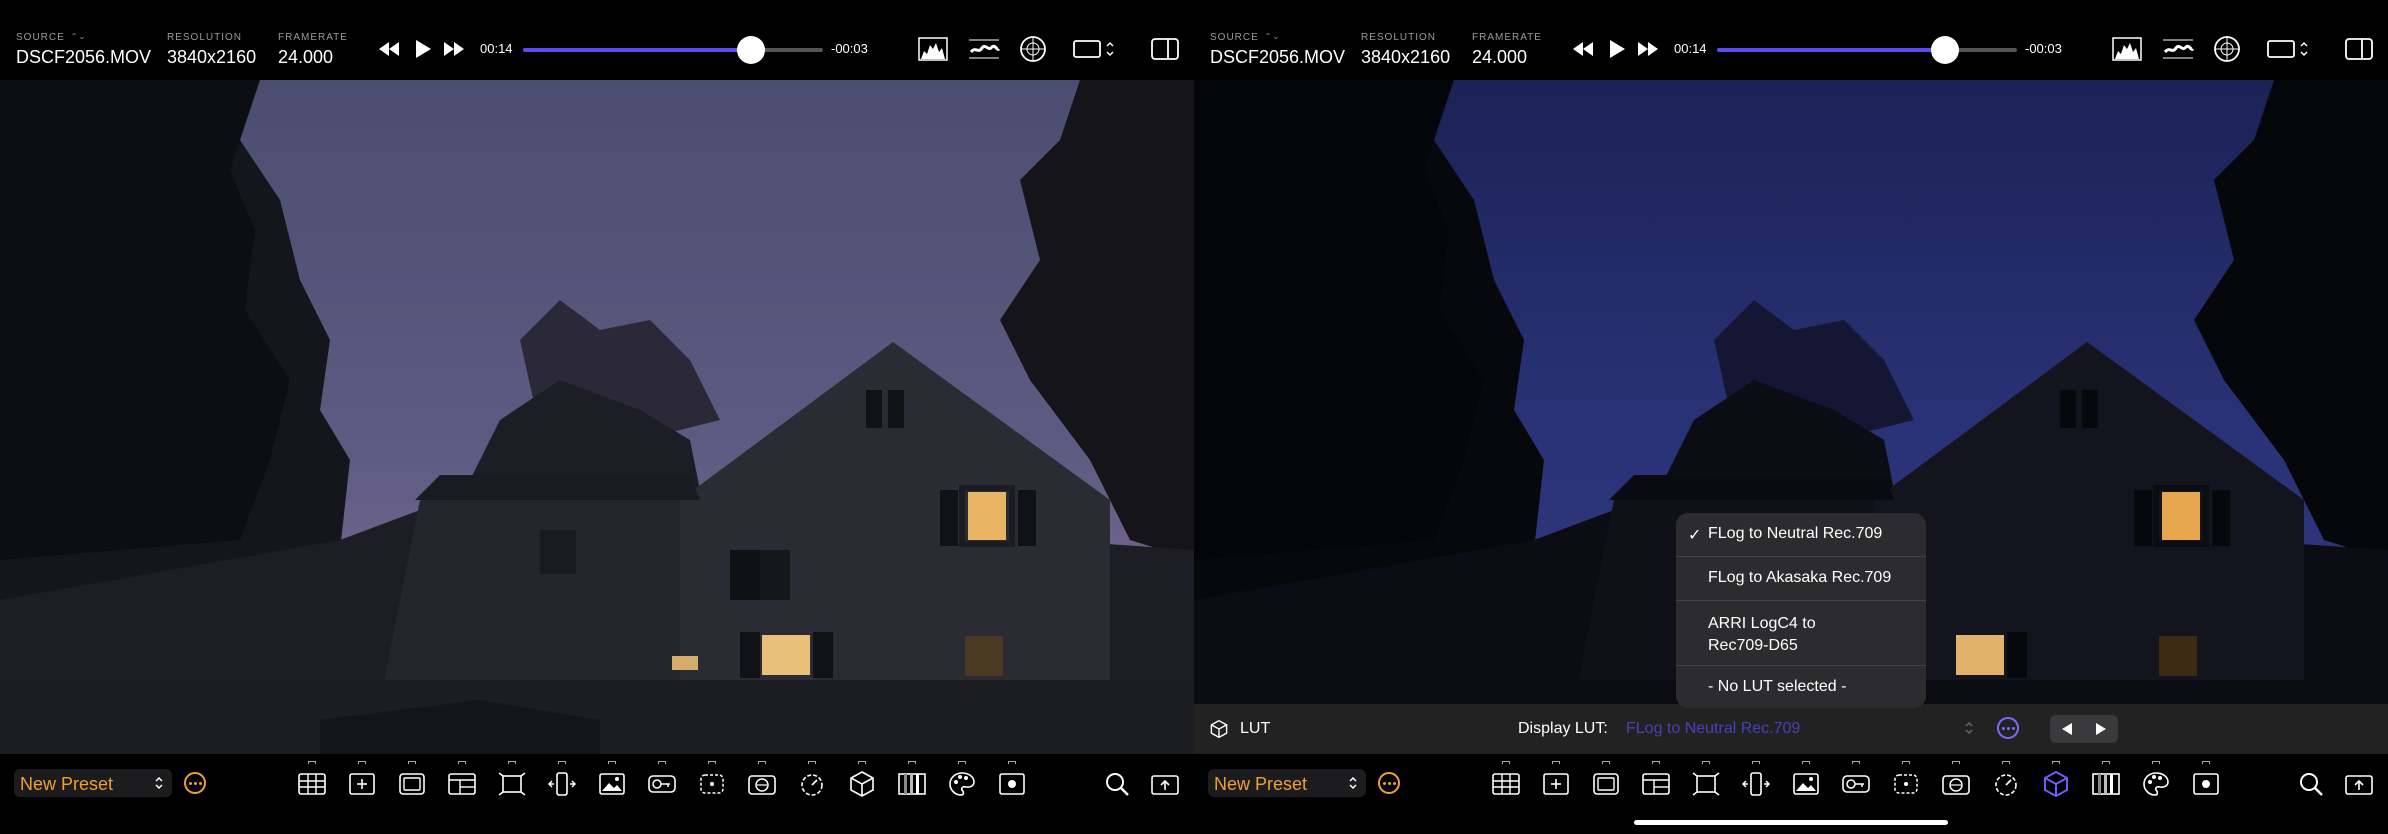  What do you see at coordinates (1906, 784) in the screenshot?
I see `focus-icon` at bounding box center [1906, 784].